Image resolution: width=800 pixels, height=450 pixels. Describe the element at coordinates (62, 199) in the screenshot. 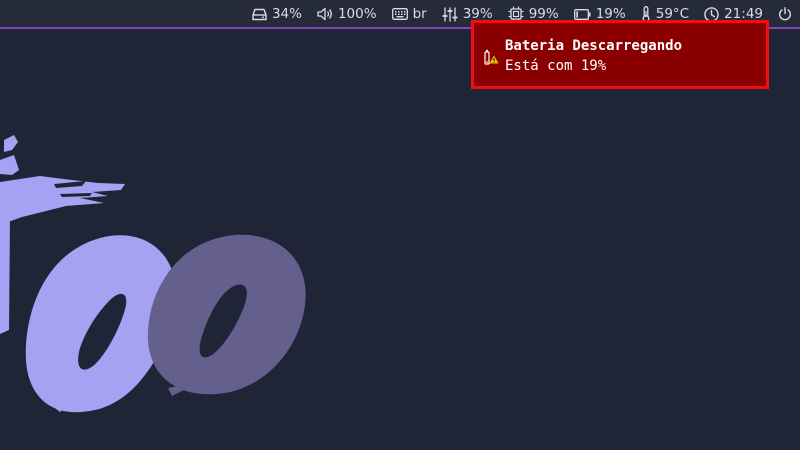

I see `wallpaper-brush-stroke` at that location.